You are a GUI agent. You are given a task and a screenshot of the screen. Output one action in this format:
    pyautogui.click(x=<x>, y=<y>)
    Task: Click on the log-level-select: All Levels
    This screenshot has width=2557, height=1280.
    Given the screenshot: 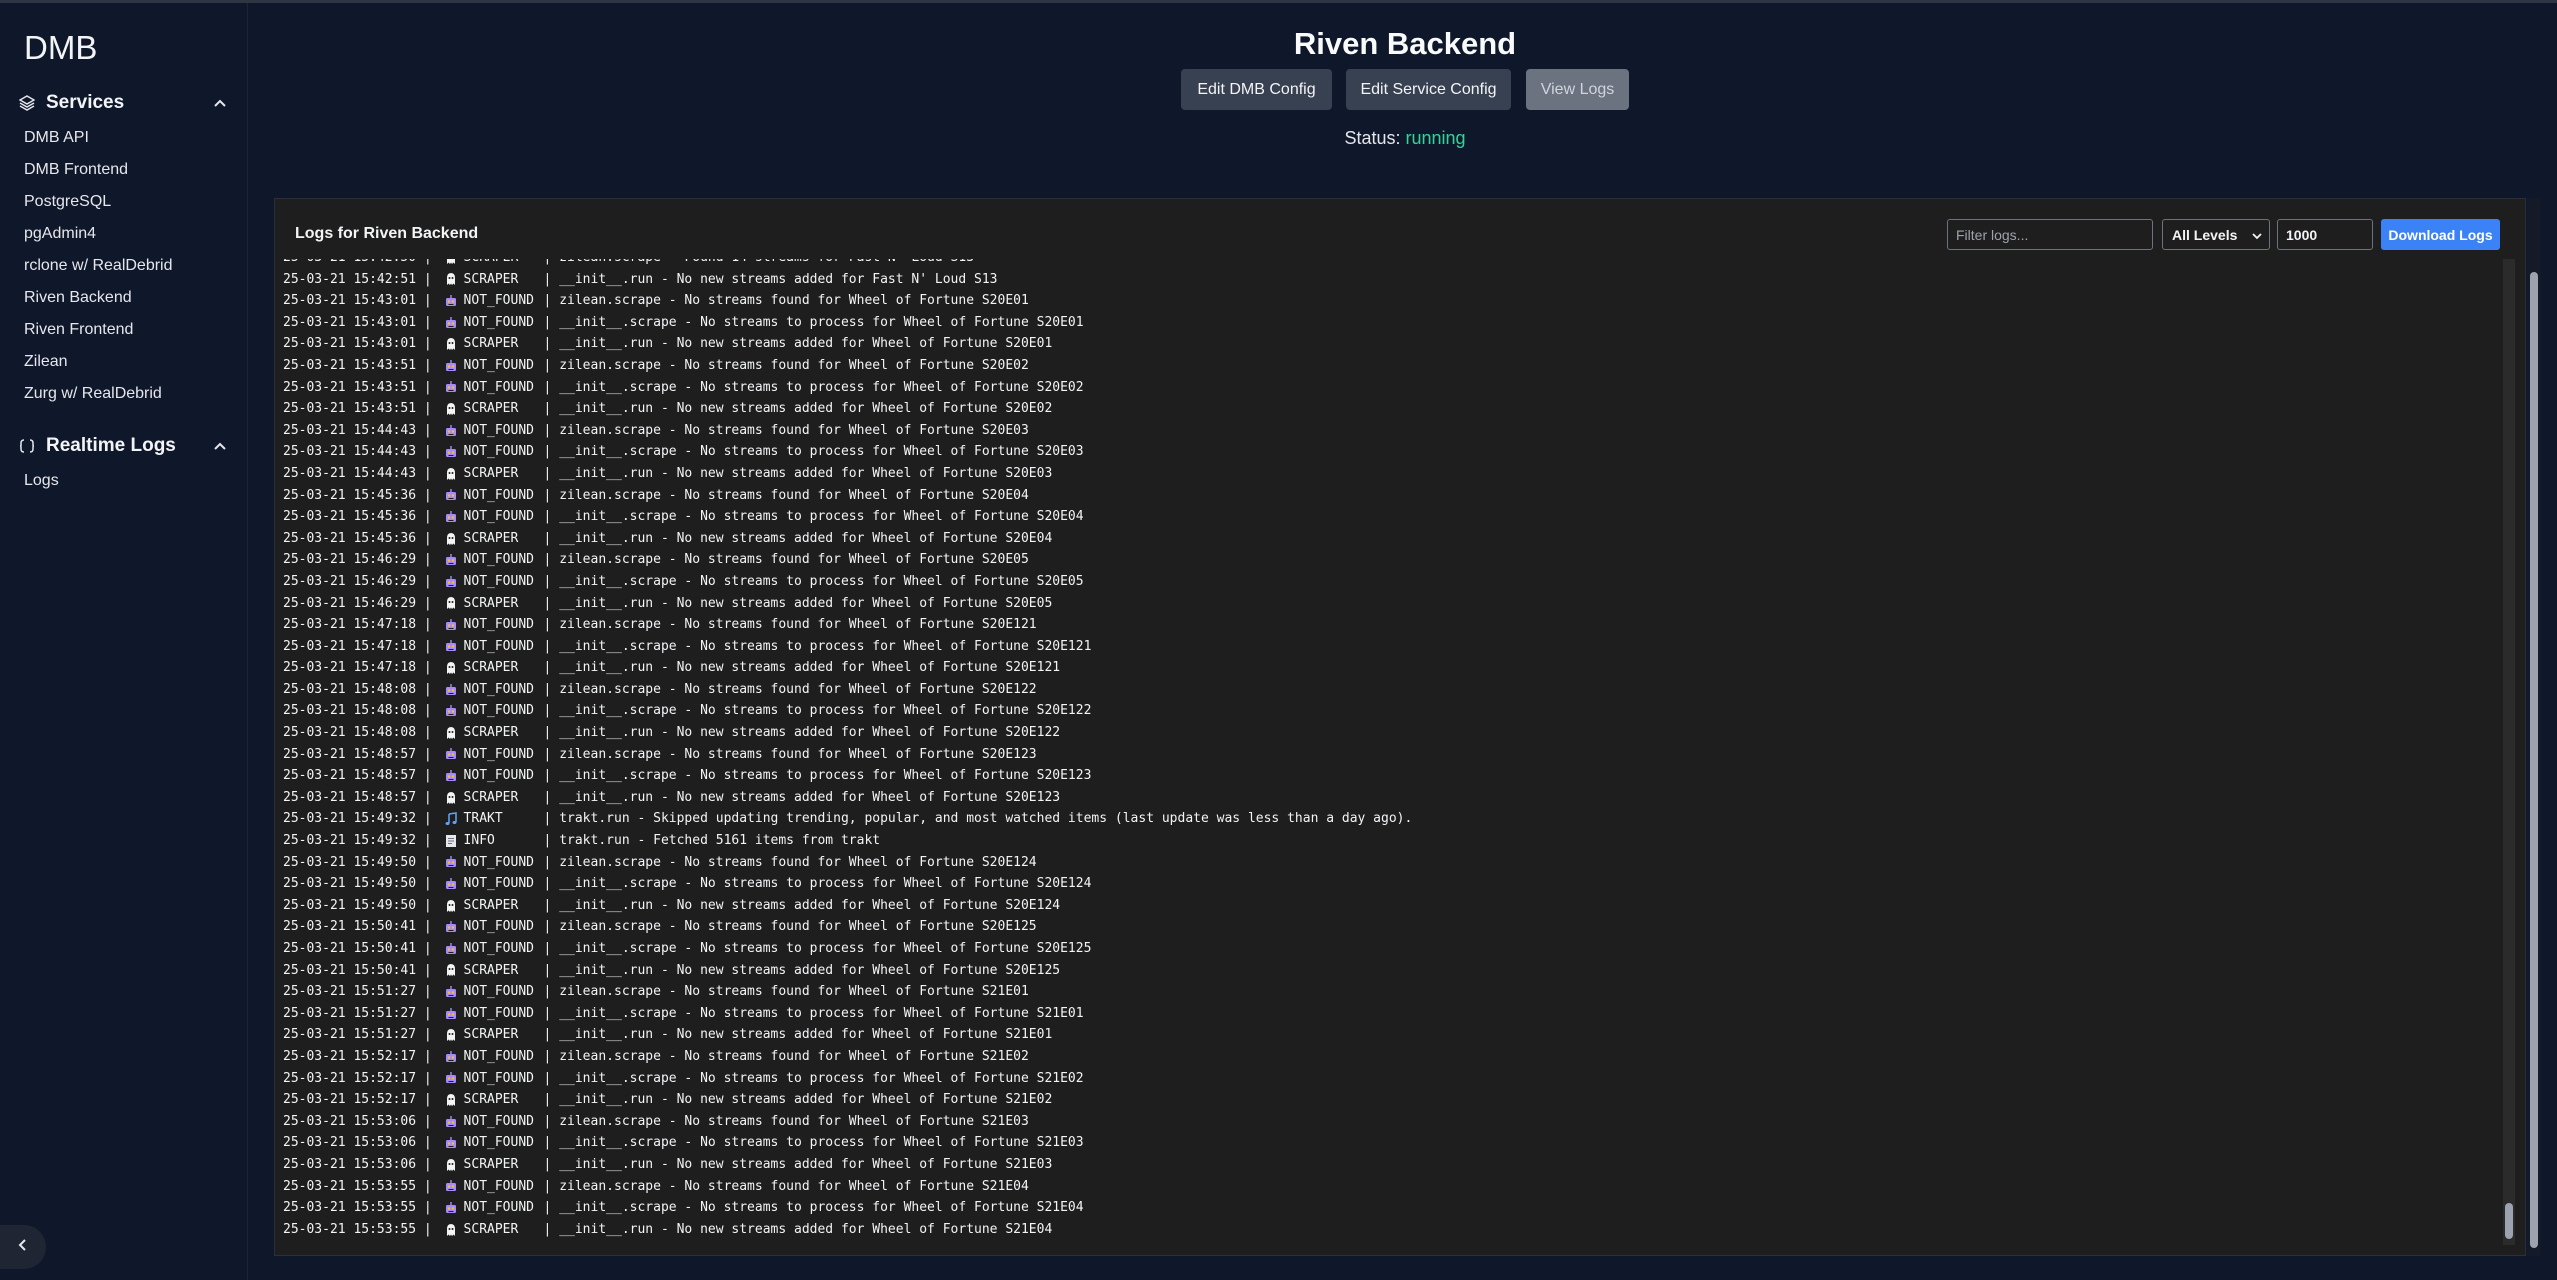 What is the action you would take?
    pyautogui.click(x=2216, y=234)
    